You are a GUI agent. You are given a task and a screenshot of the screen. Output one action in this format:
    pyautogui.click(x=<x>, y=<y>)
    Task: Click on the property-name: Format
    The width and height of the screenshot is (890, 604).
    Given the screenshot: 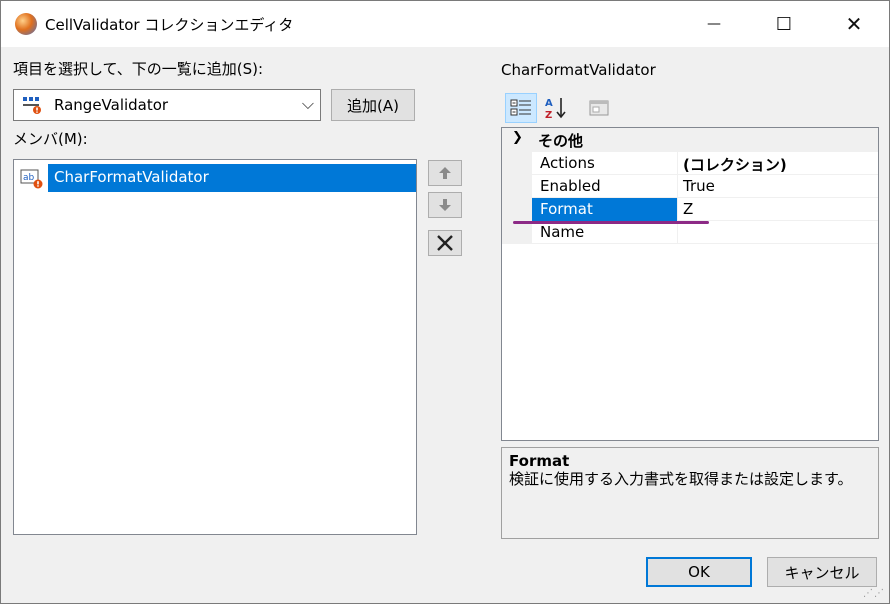 What is the action you would take?
    pyautogui.click(x=605, y=209)
    